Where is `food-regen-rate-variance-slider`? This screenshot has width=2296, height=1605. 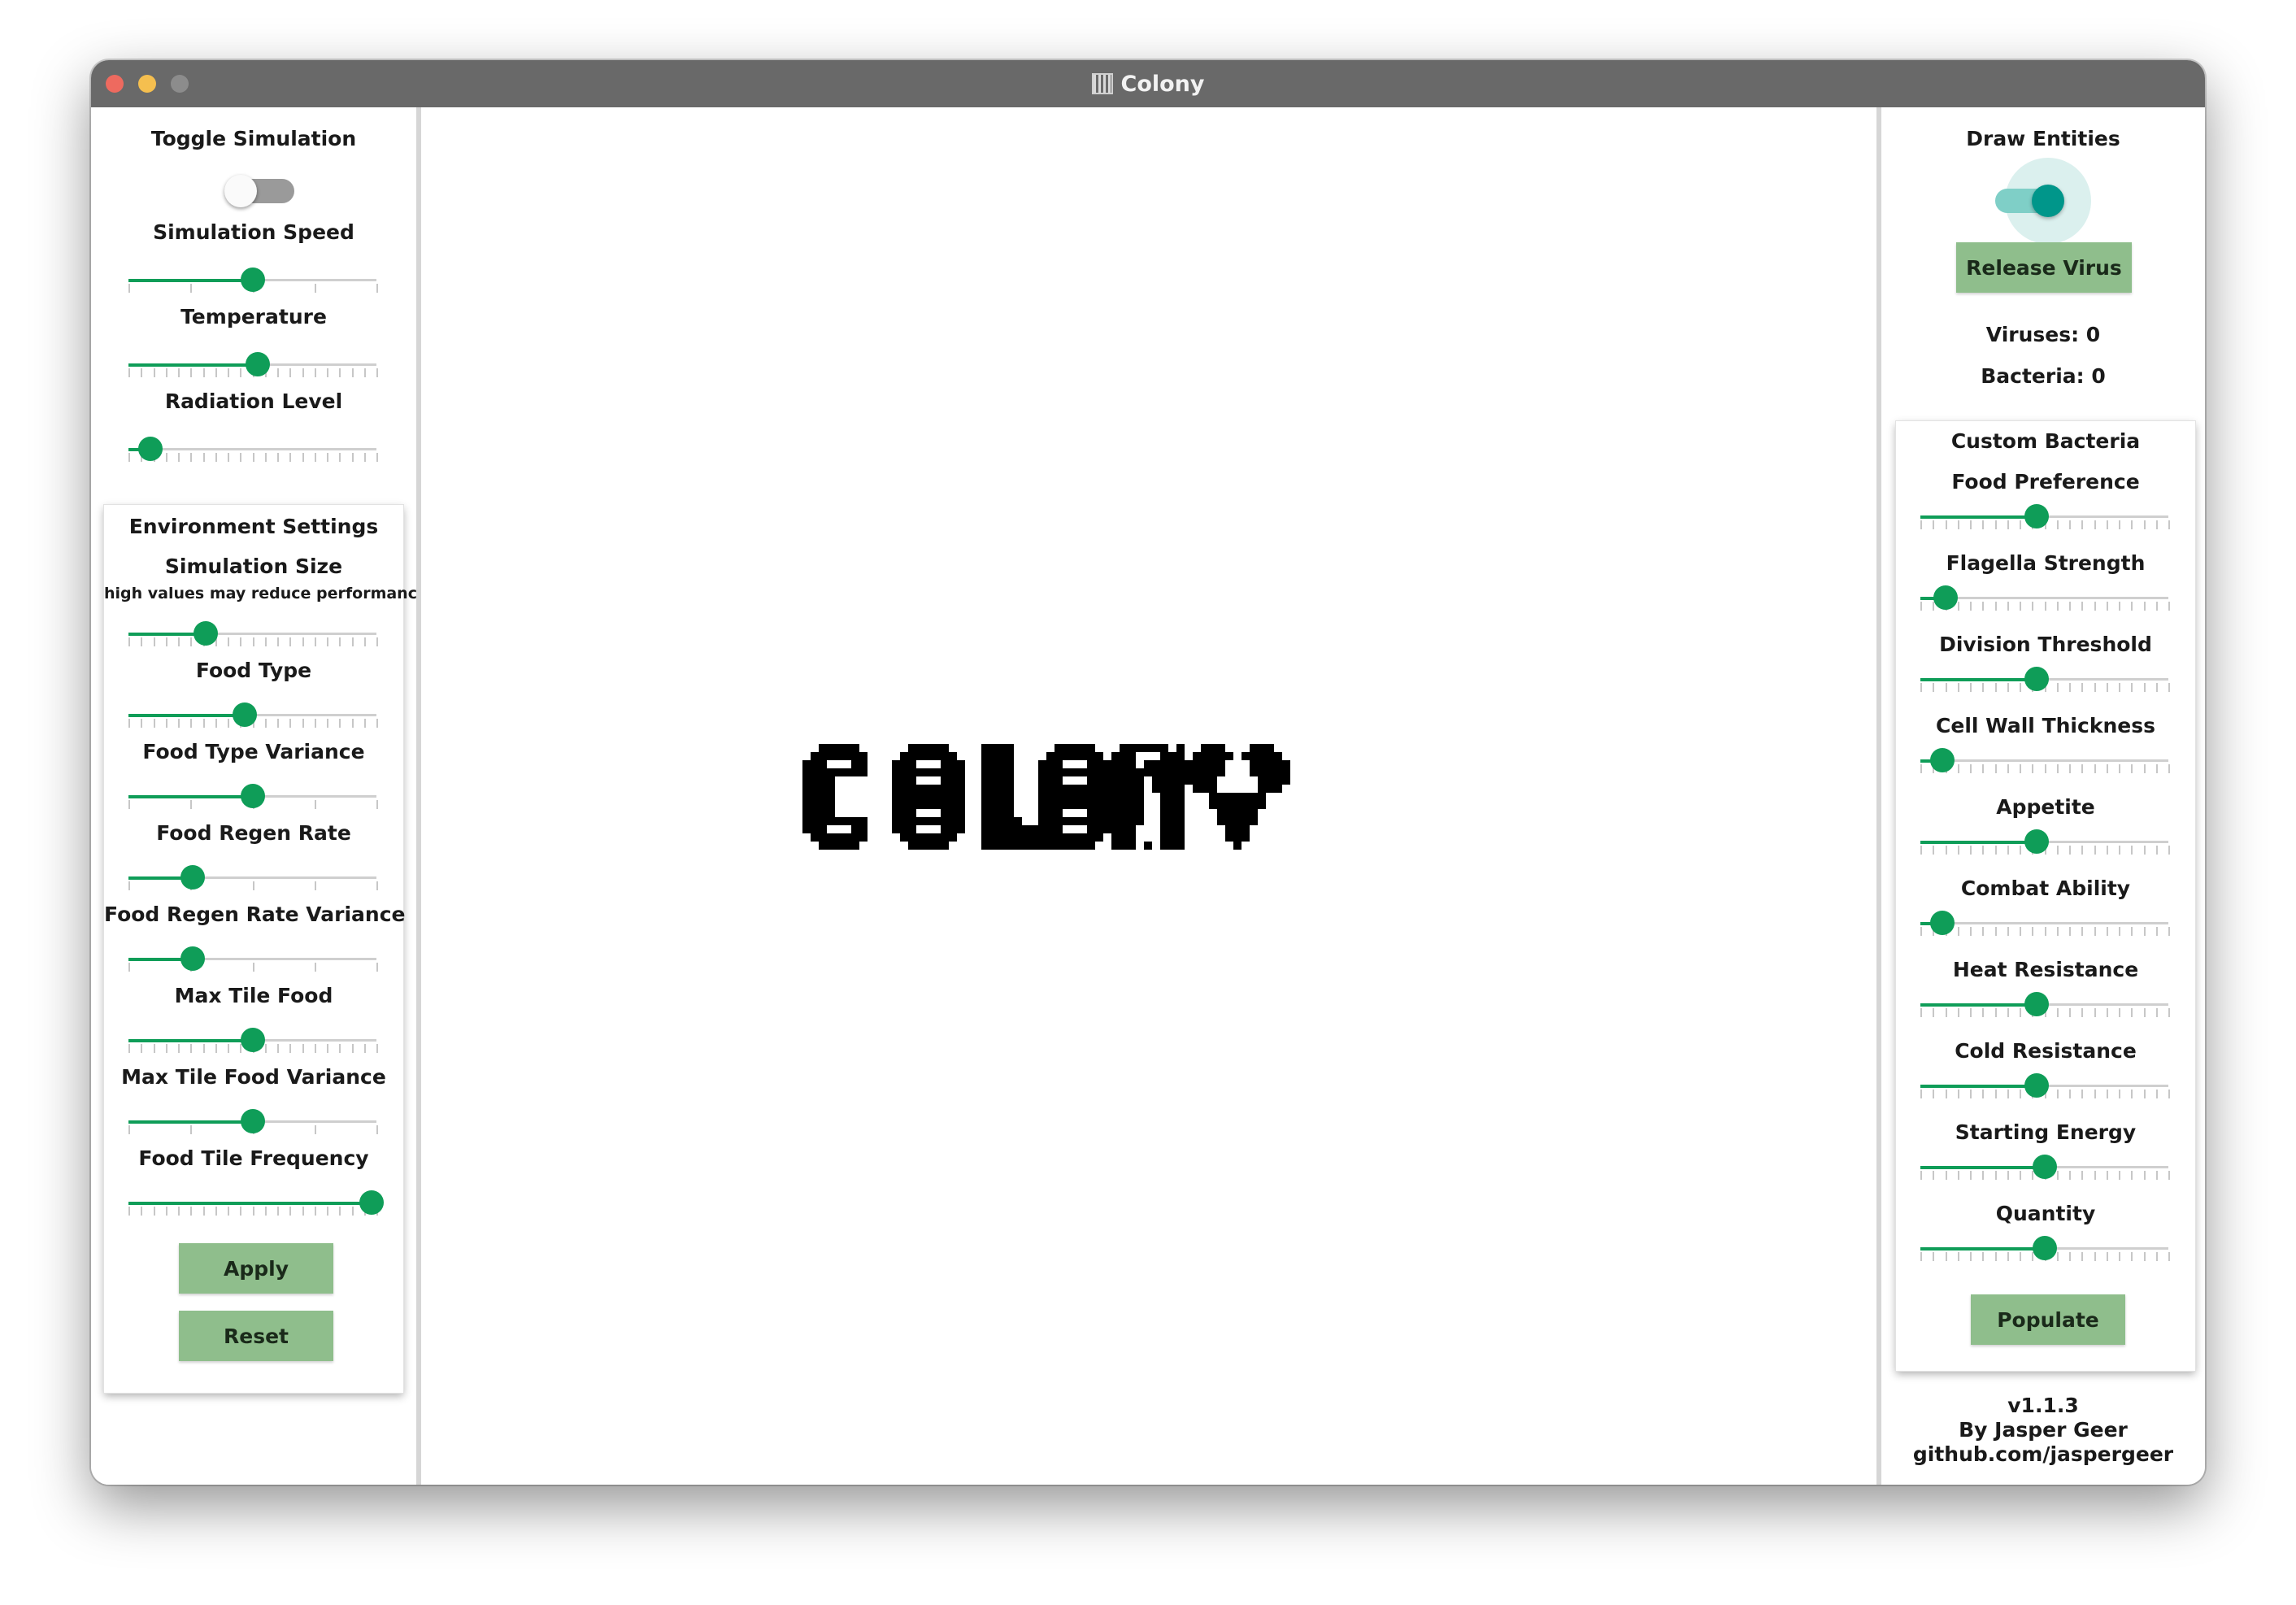
food-regen-rate-variance-slider is located at coordinates (253, 958).